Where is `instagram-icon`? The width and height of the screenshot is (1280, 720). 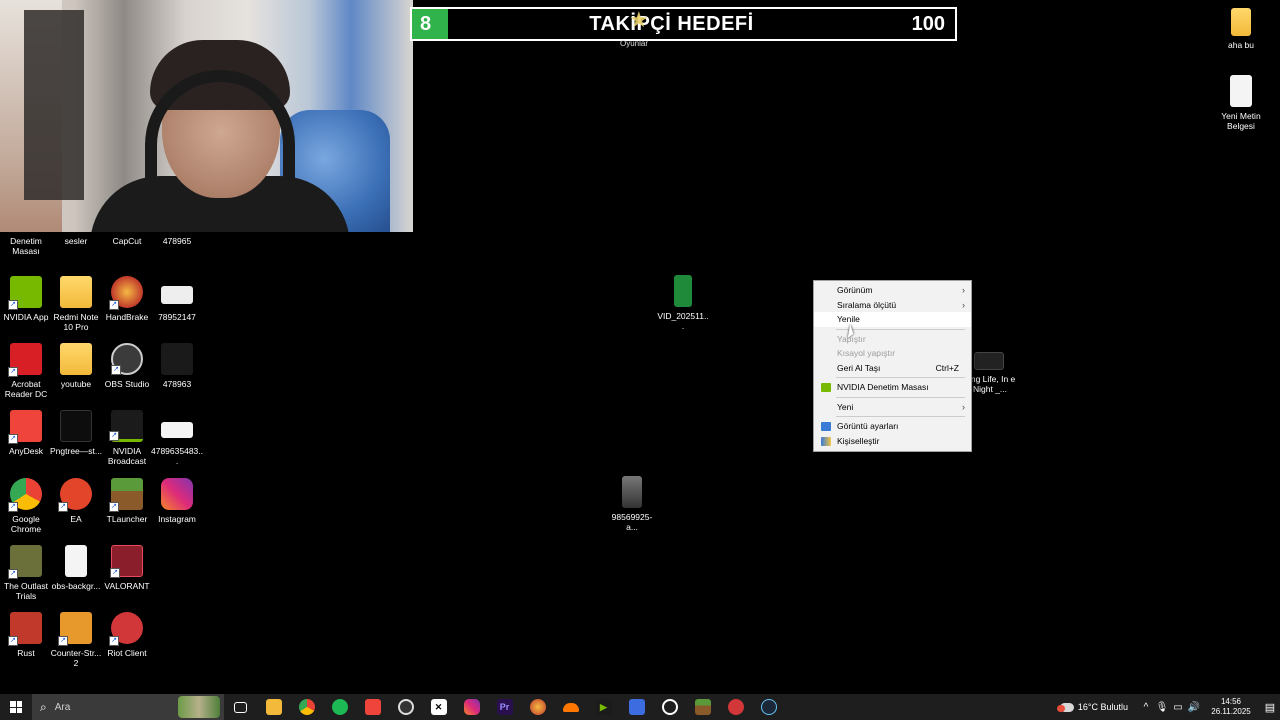
instagram-icon is located at coordinates (471, 707).